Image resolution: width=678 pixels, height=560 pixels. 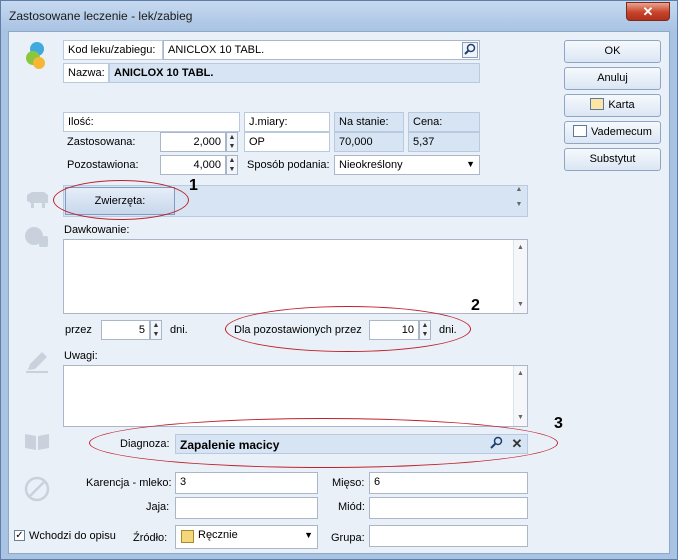 I want to click on dosage-scrollbar: ▲ ▼, so click(x=520, y=276).